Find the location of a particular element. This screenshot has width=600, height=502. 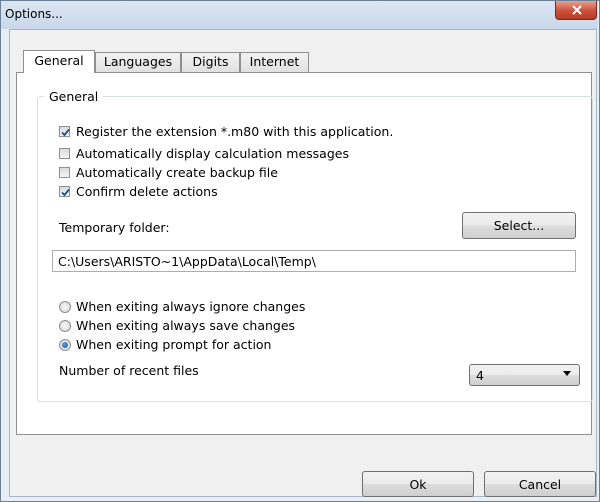

radio-label: When exiting prompt for action is located at coordinates (174, 344).